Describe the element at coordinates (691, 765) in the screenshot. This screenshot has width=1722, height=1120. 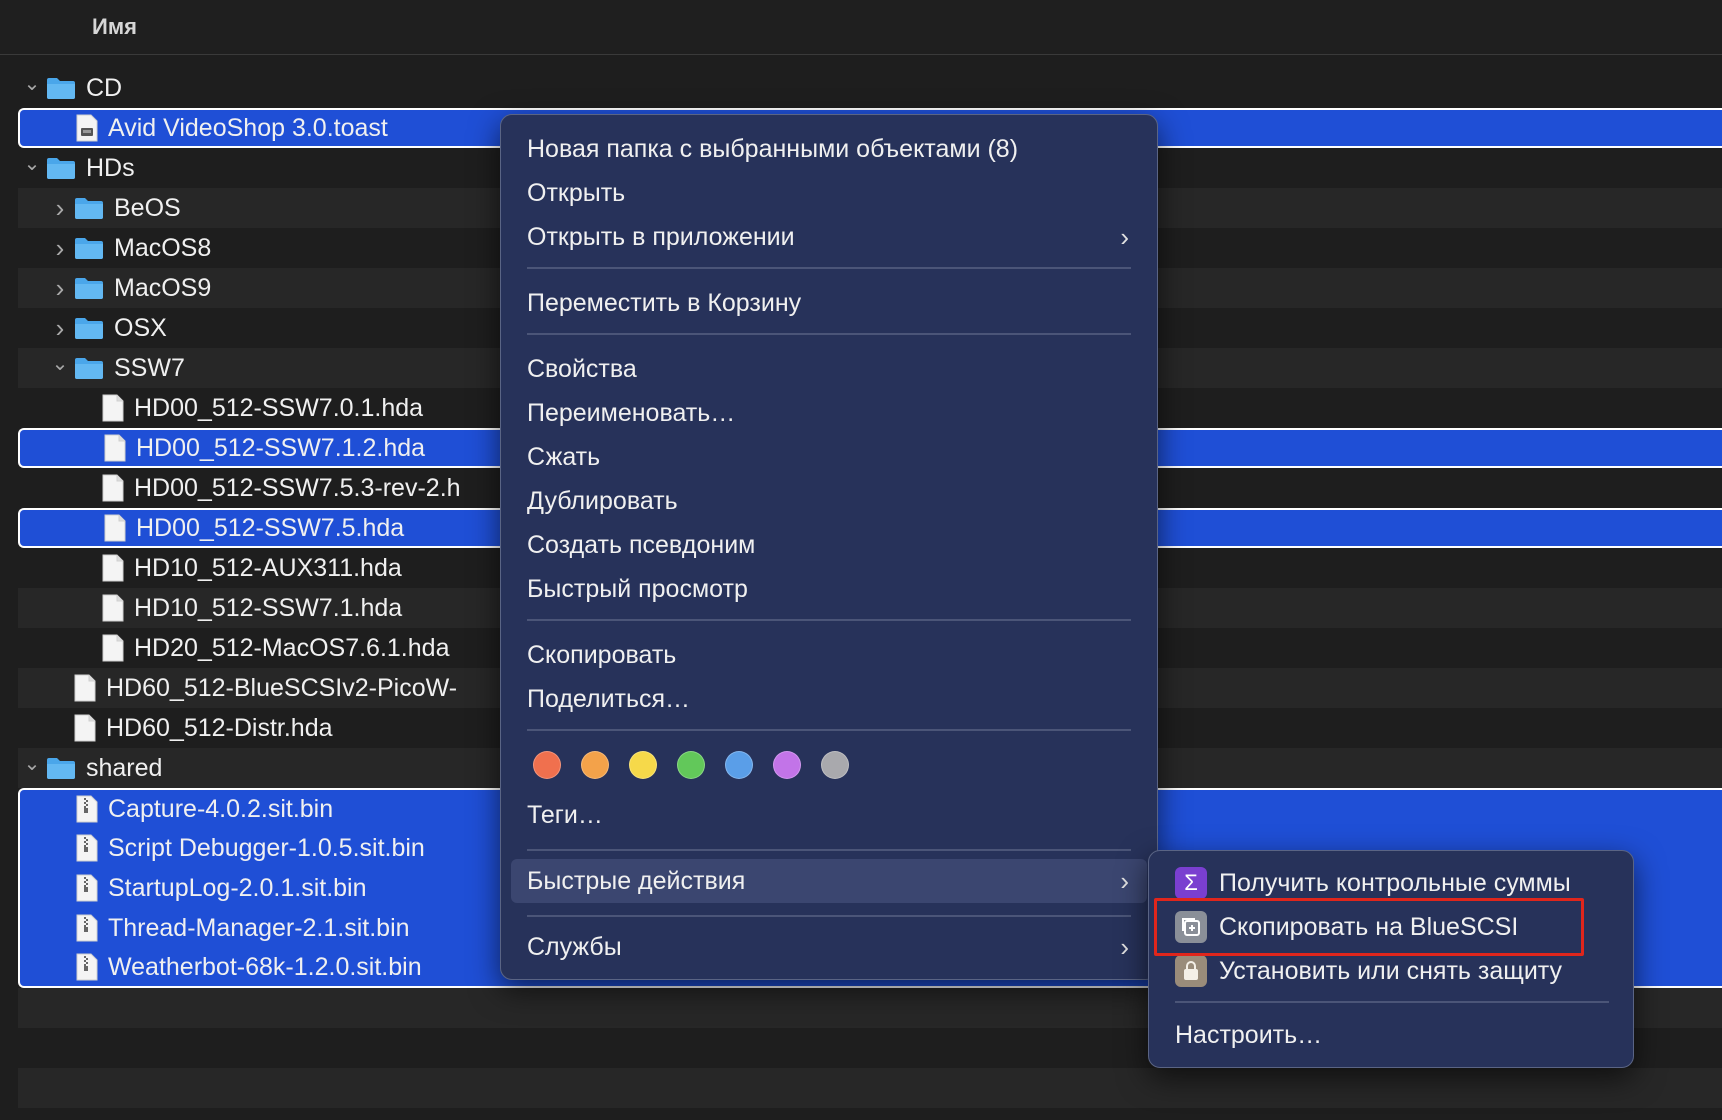
I see `tag-color-green` at that location.